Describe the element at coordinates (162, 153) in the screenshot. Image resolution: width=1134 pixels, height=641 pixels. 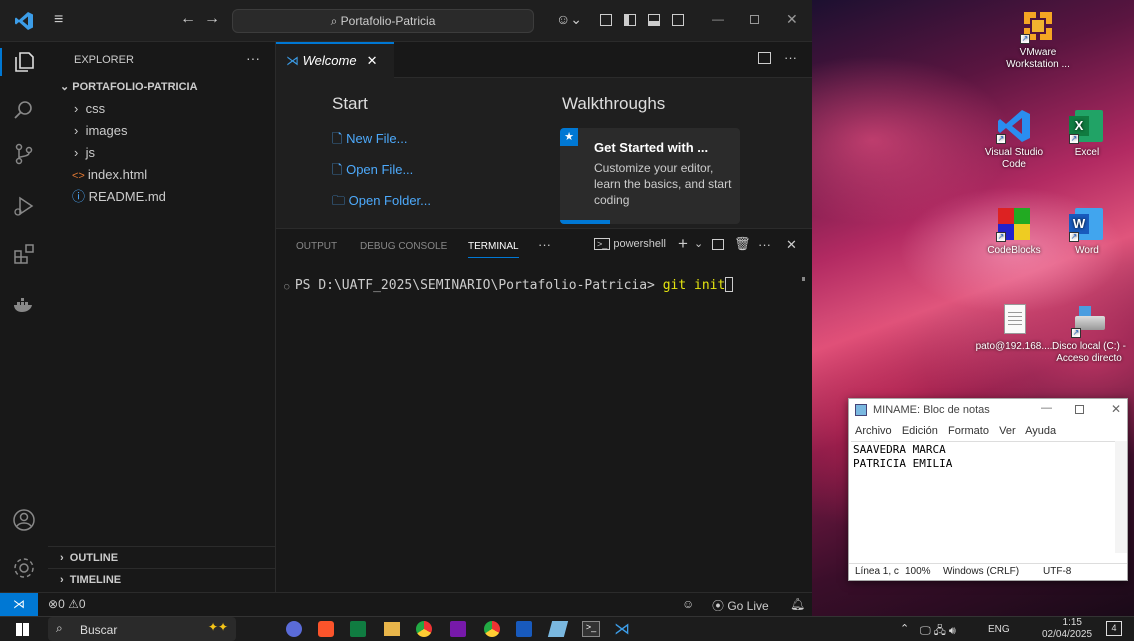
I see `tree-item-js: › js` at that location.